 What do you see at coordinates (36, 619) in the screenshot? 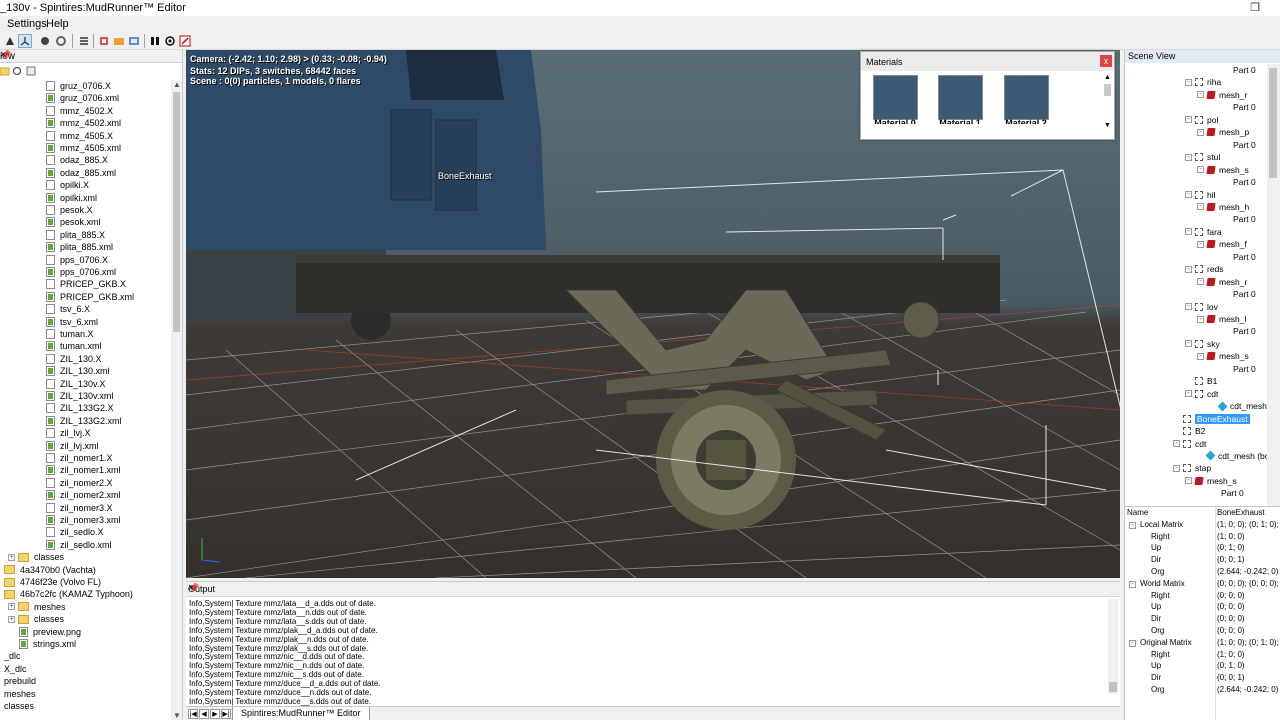
I see `folder-tree-item: + classes` at bounding box center [36, 619].